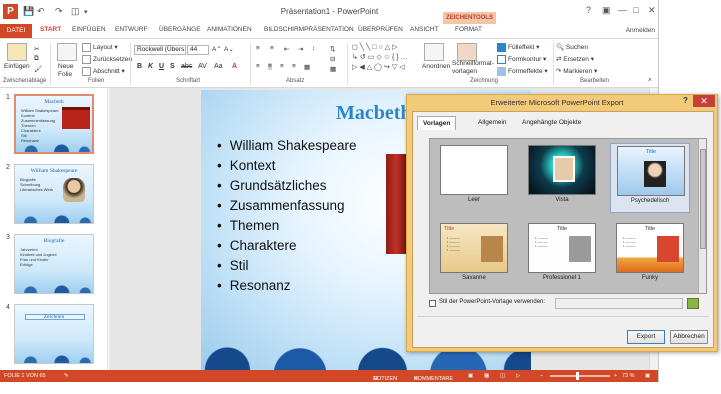 This screenshot has height=394, width=721. What do you see at coordinates (258, 48) in the screenshot?
I see `bullets-icon: ≡` at bounding box center [258, 48].